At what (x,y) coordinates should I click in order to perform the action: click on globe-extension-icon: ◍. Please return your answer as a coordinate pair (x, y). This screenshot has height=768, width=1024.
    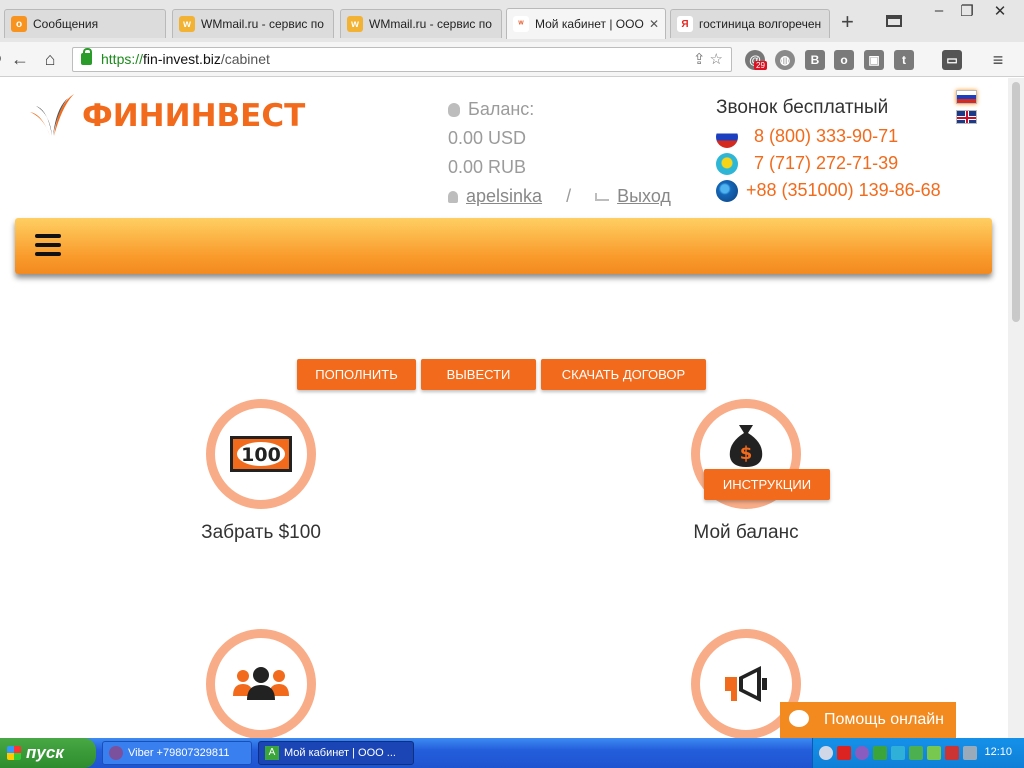
    Looking at the image, I should click on (785, 60).